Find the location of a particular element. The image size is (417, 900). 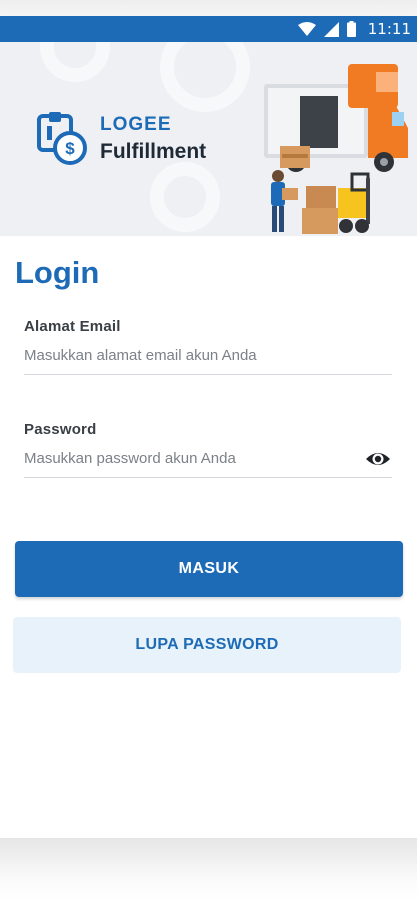

battery-icon is located at coordinates (351, 29).